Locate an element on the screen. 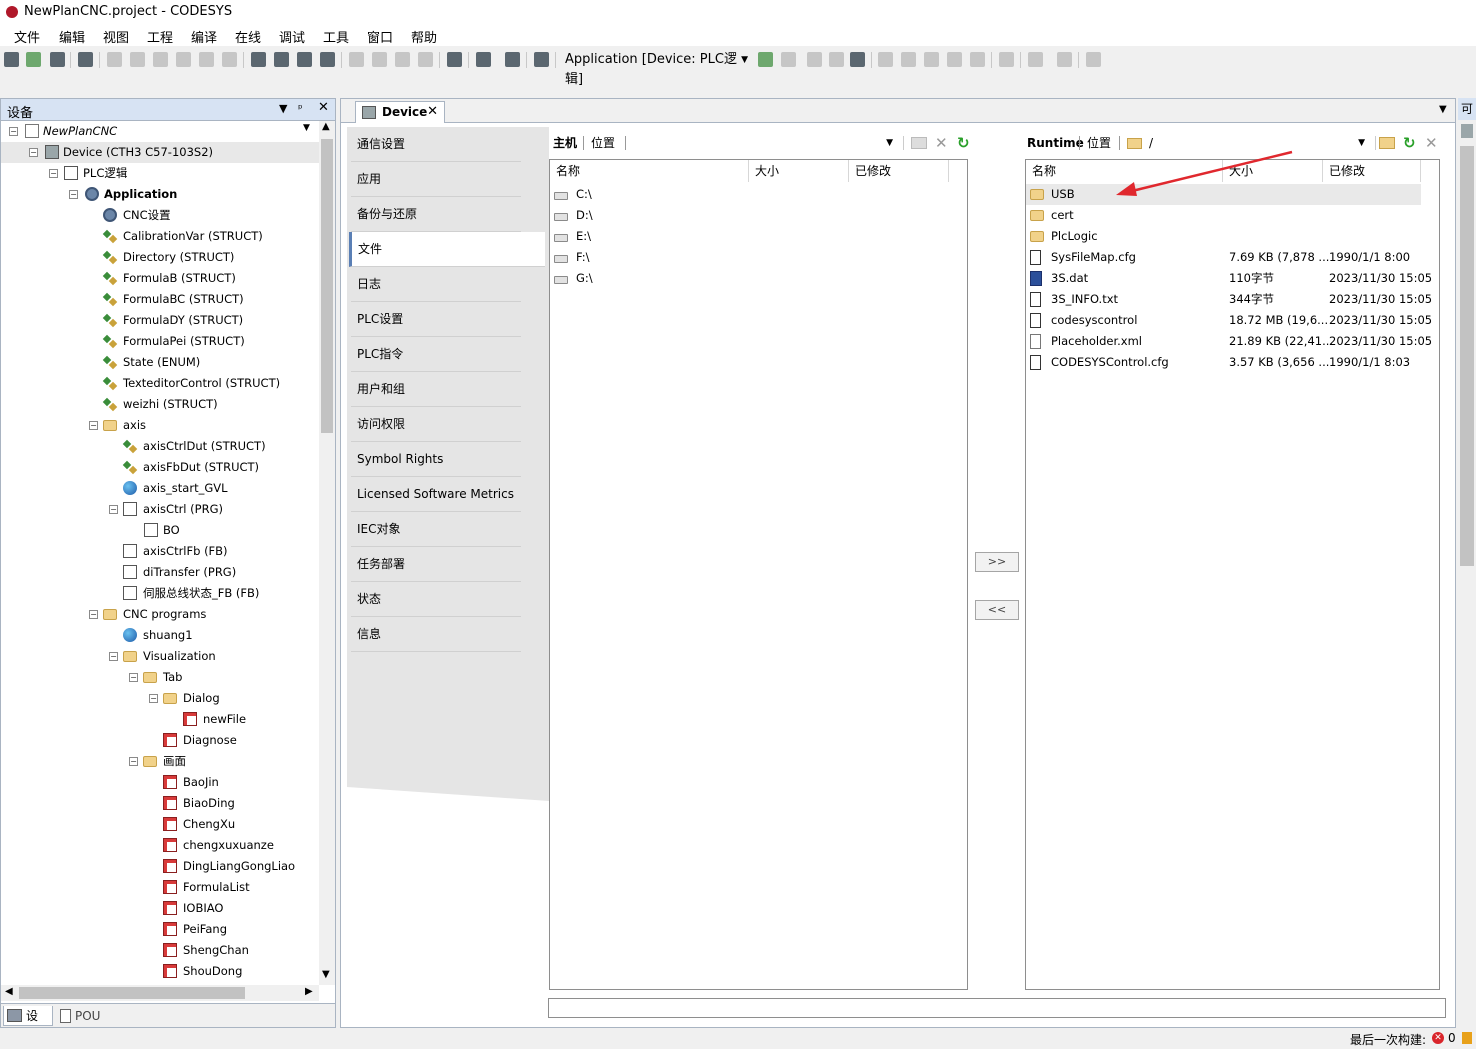  nav-item: 应用 is located at coordinates (436, 179).